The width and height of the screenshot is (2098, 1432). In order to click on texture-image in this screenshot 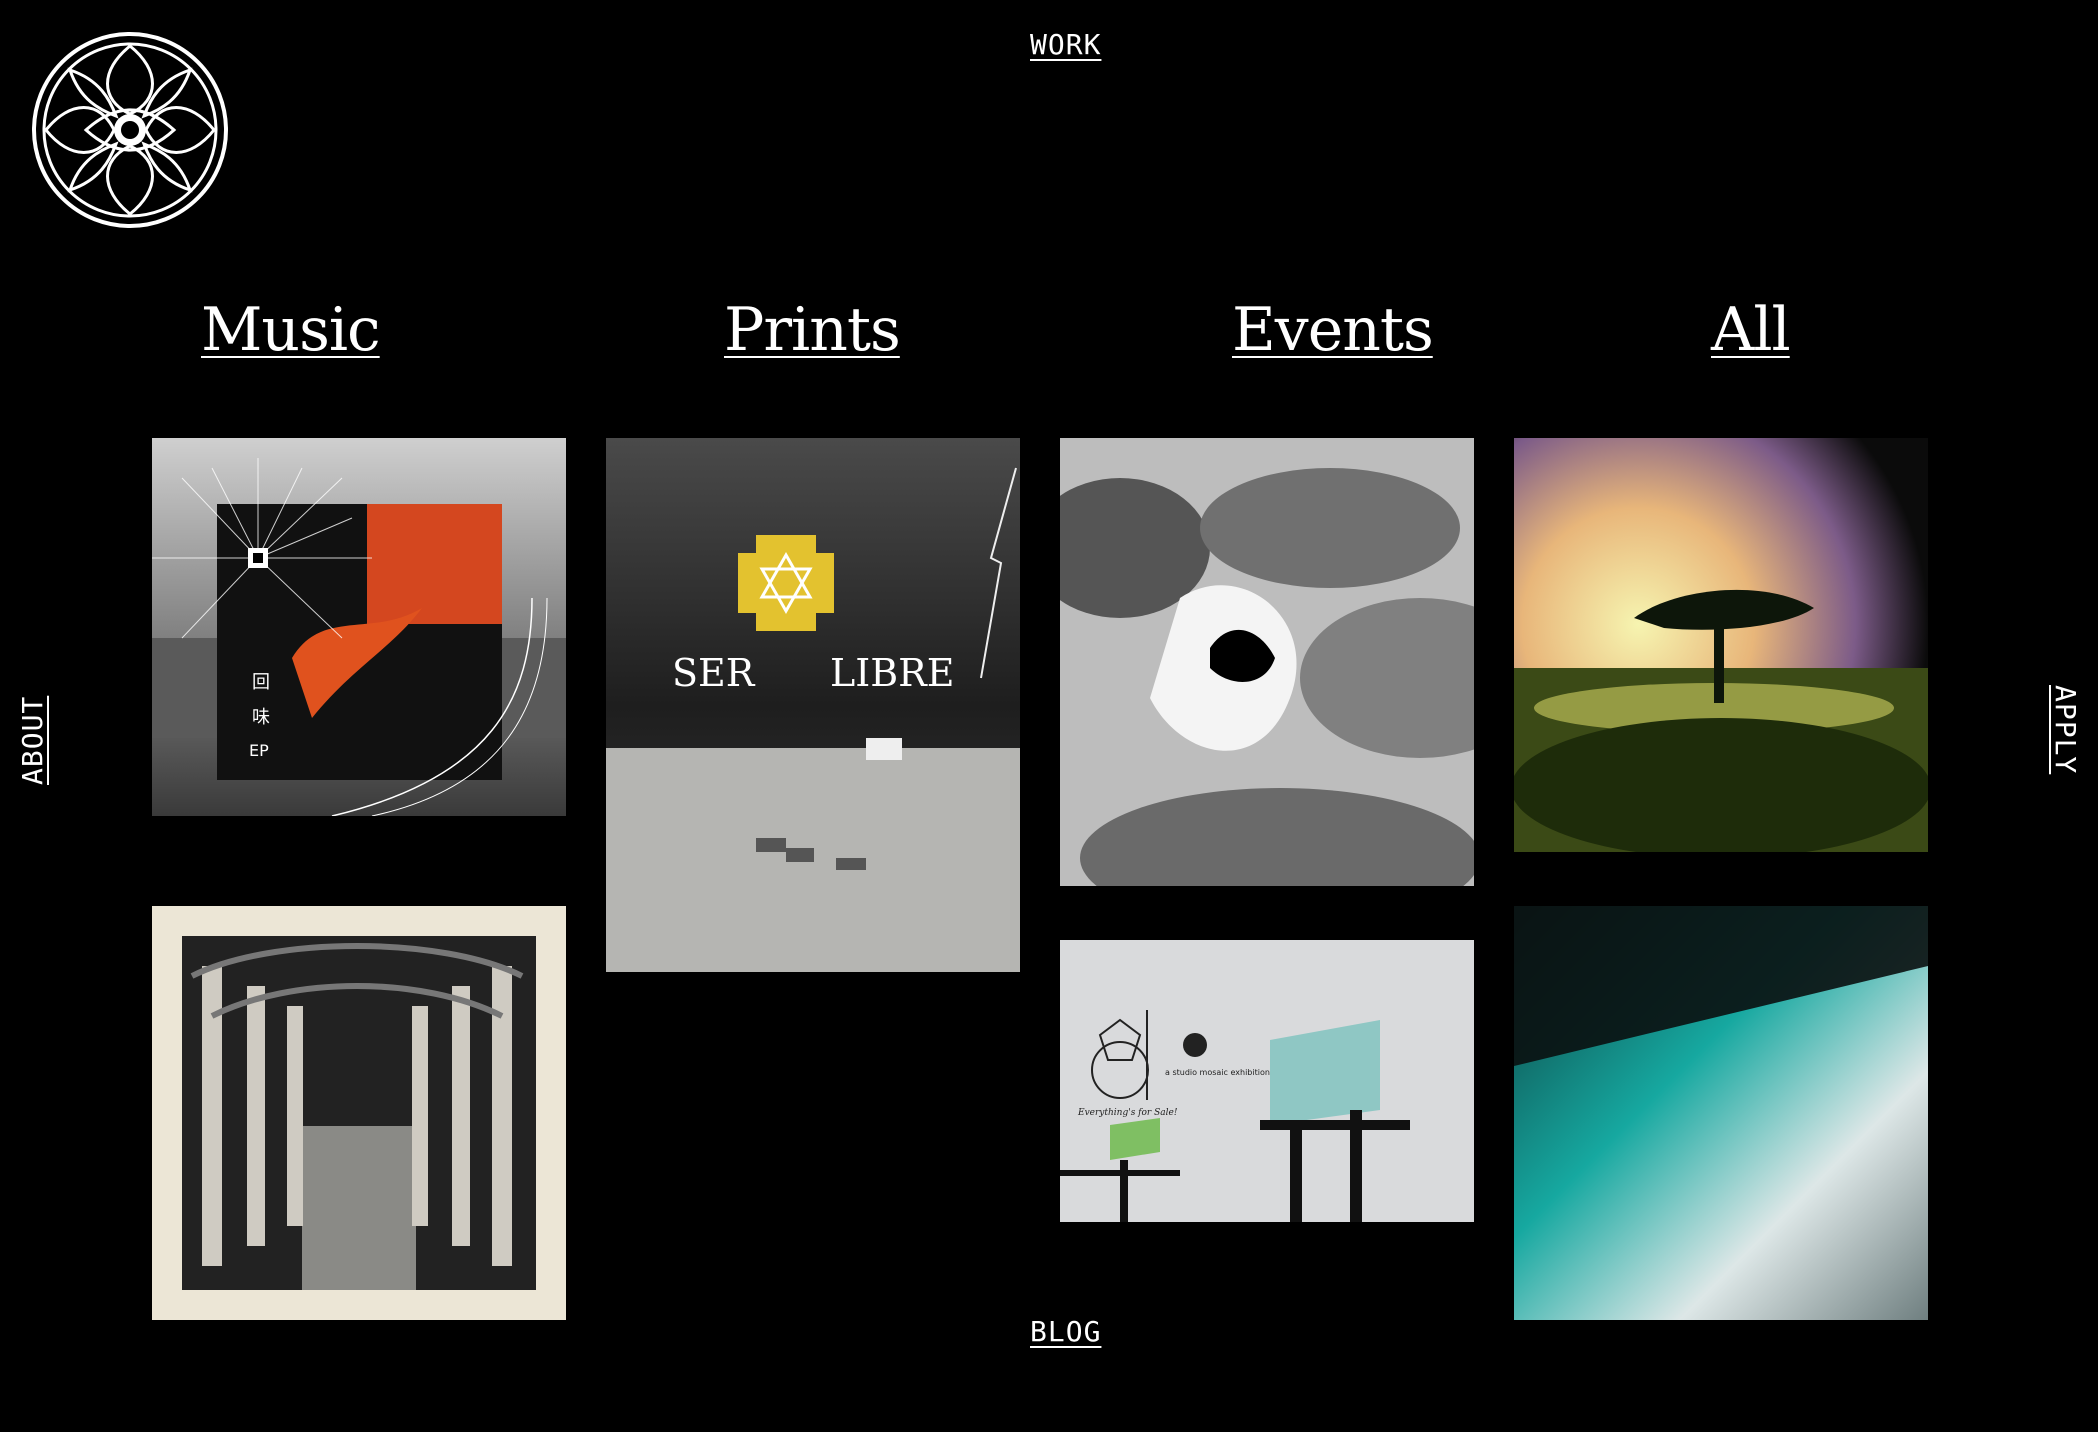, I will do `click(1721, 1113)`.